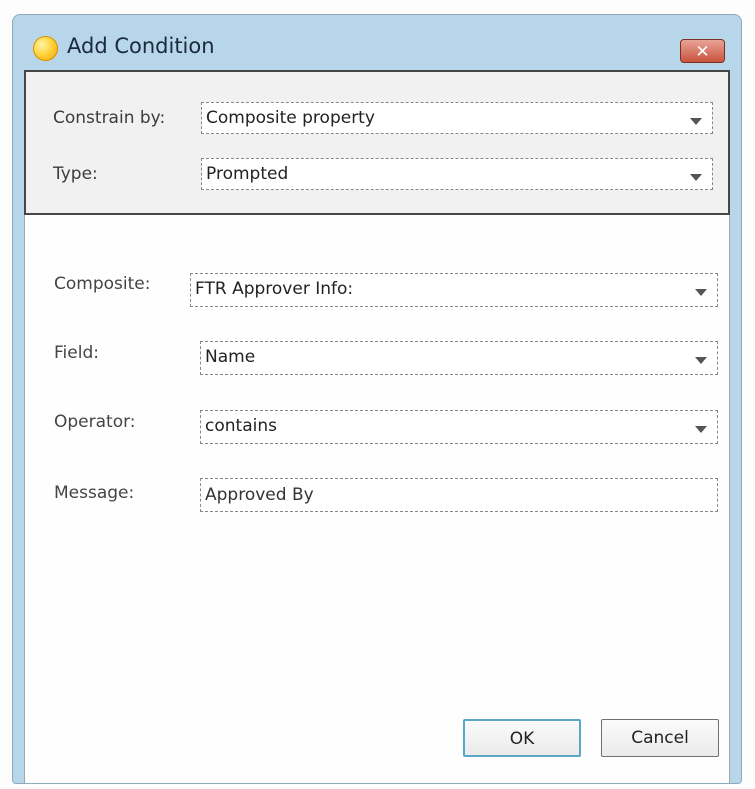 This screenshot has height=789, width=755. What do you see at coordinates (702, 51) in the screenshot?
I see `close-button: ✕` at bounding box center [702, 51].